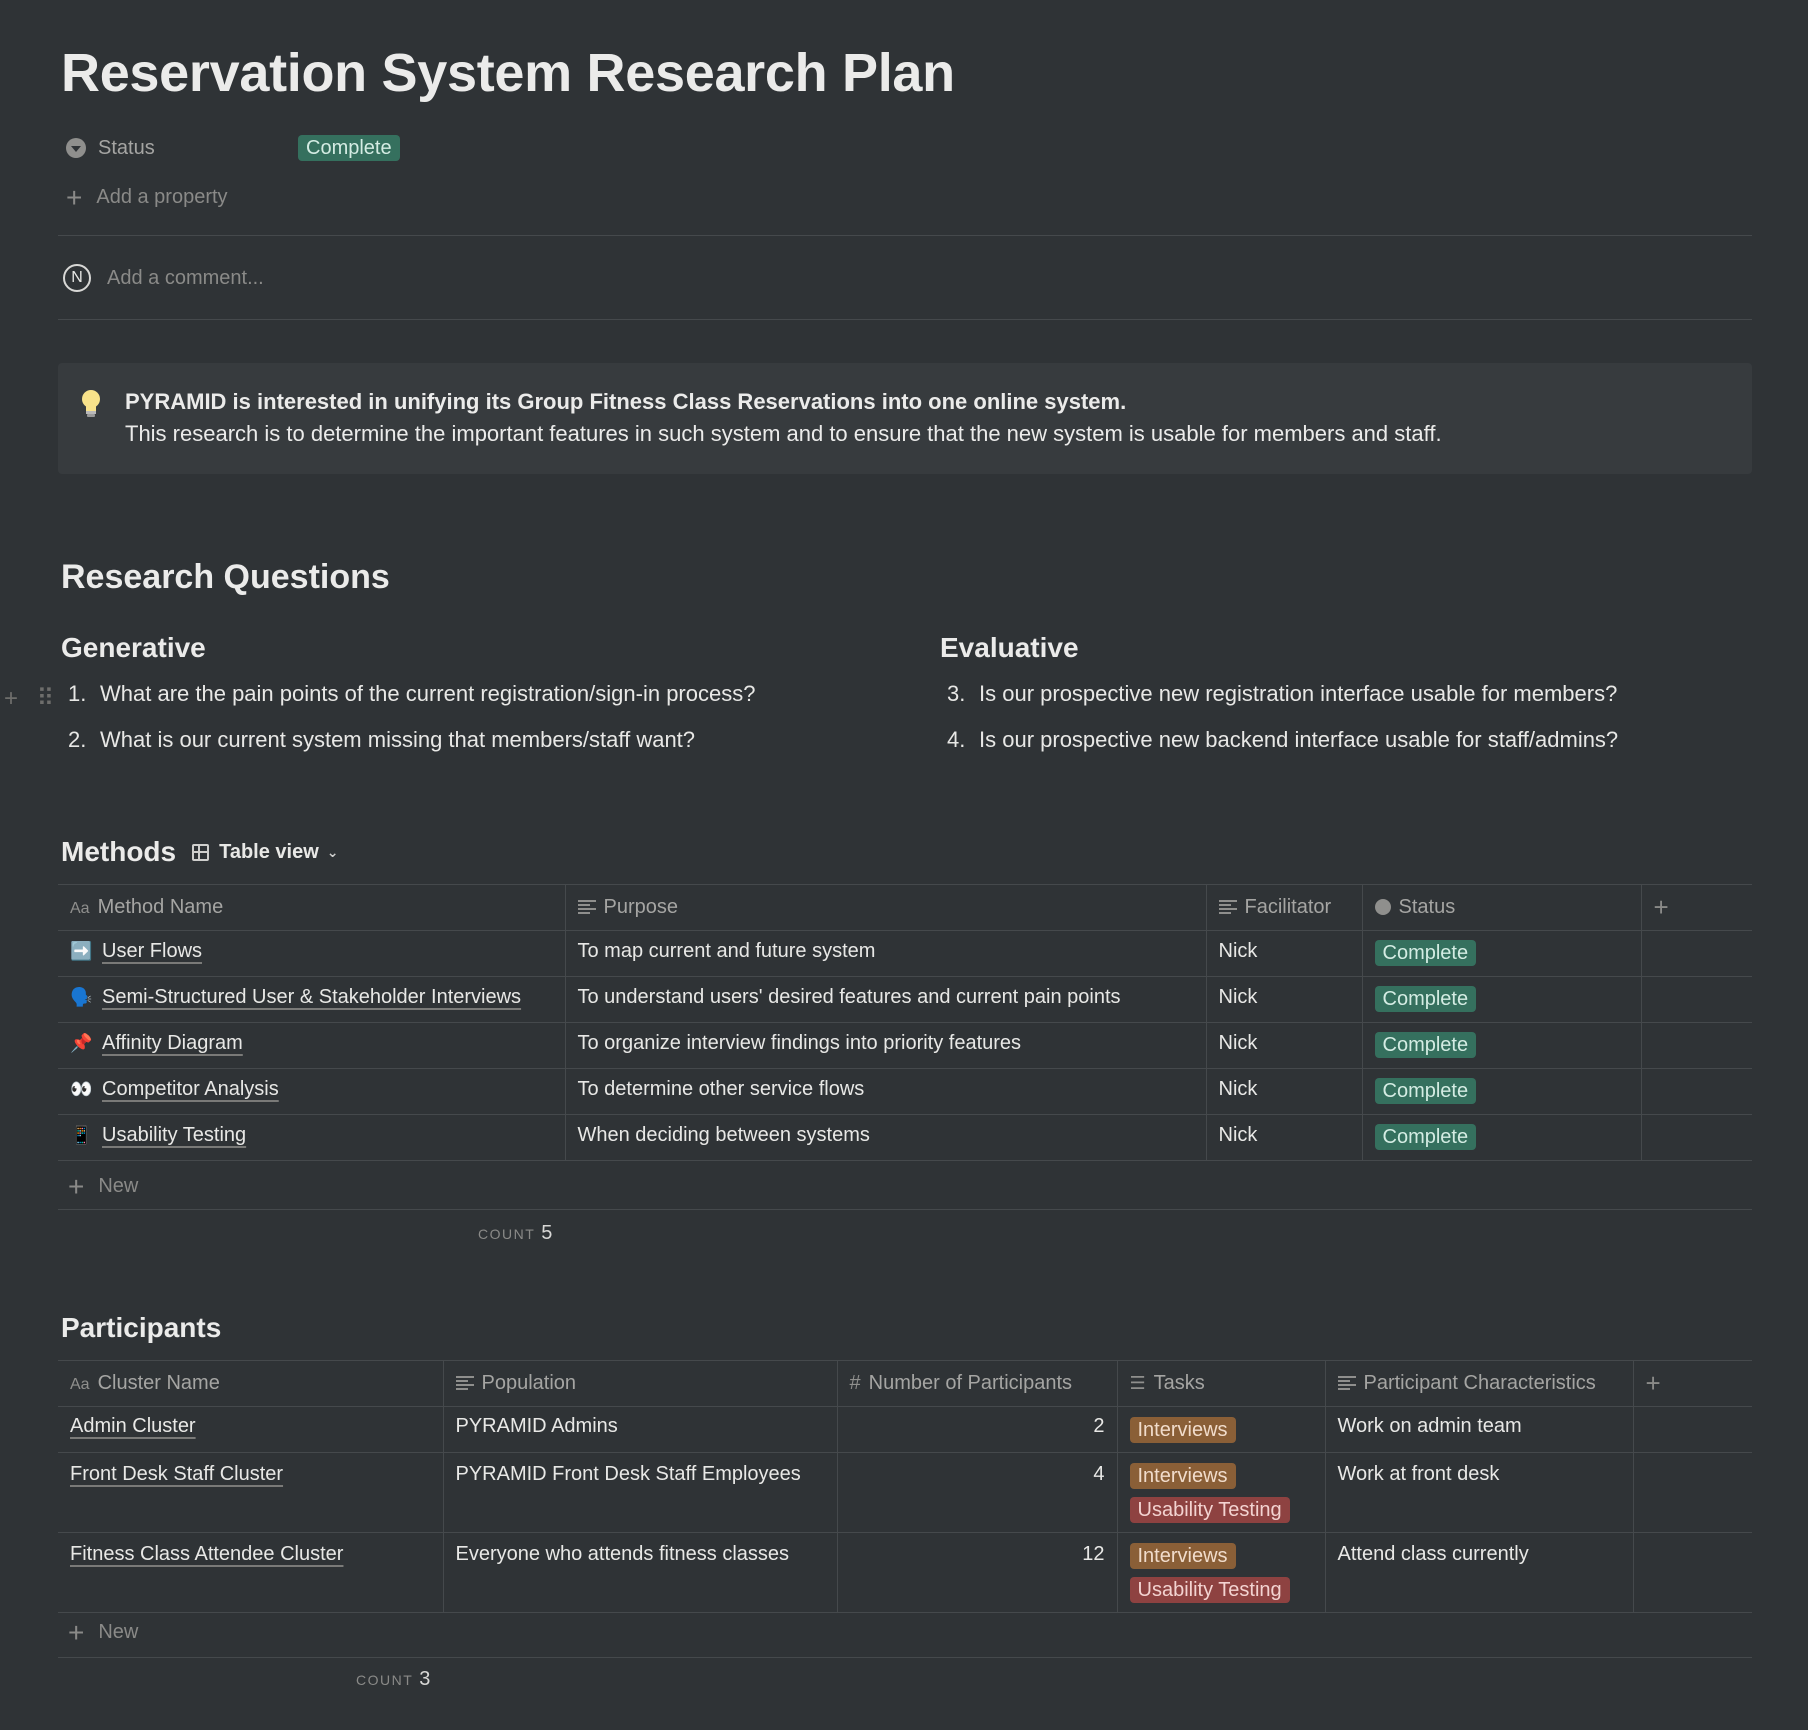 The image size is (1808, 1730). Describe the element at coordinates (251, 1383) in the screenshot. I see `column-header-cluster-name: Aa Cluster Name` at that location.